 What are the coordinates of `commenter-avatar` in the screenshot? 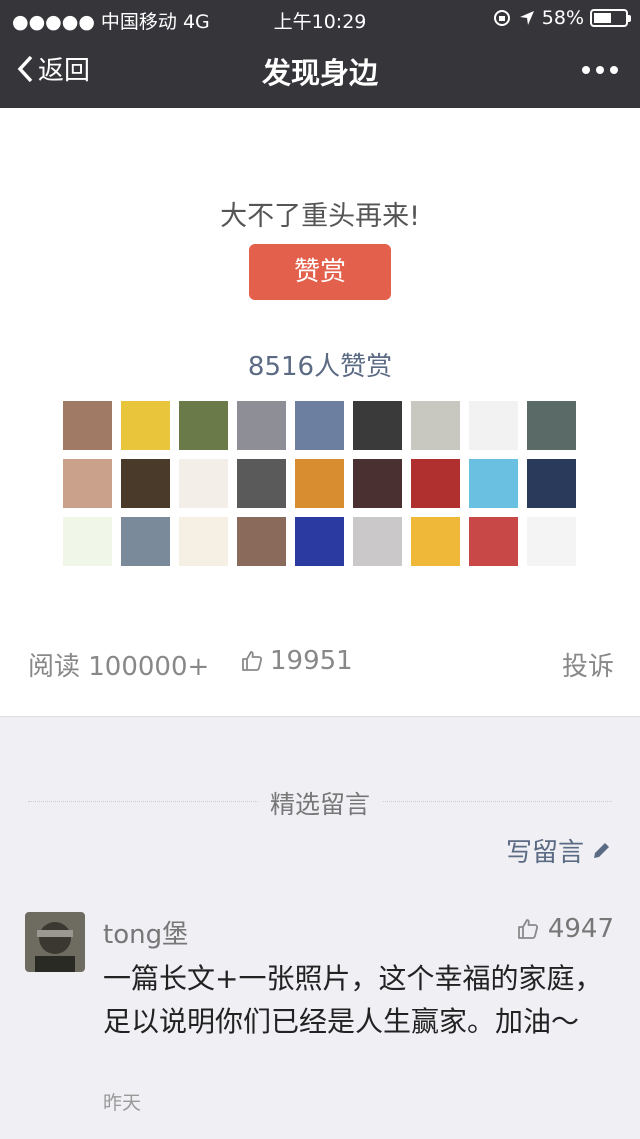 It's located at (55, 942).